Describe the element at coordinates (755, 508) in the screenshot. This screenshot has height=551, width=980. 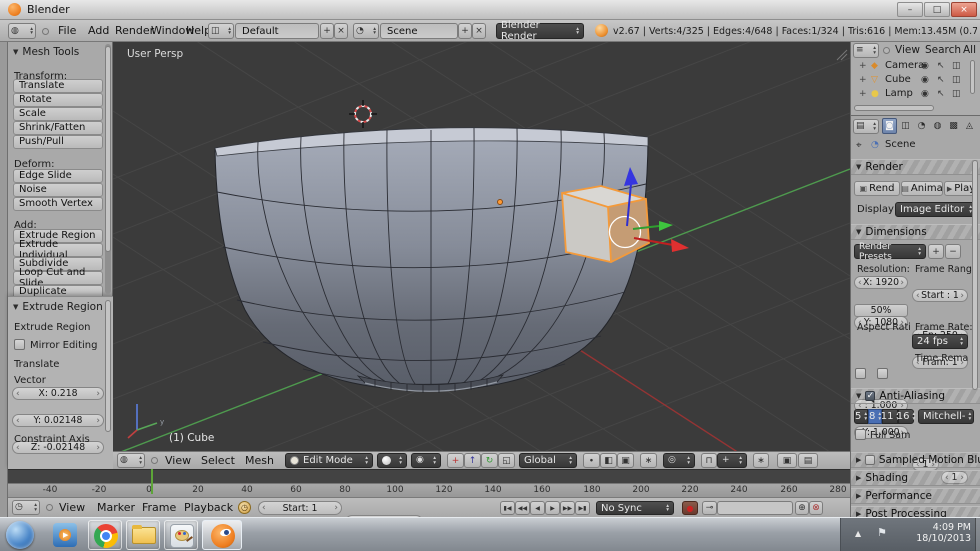
I see `keying-set-field` at that location.